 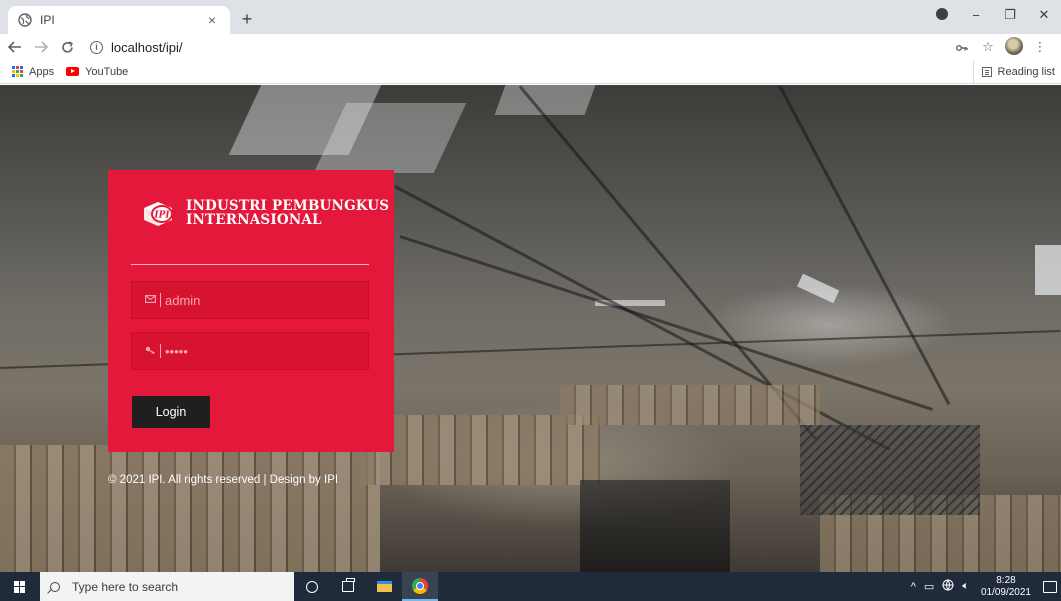 I want to click on brand: IPI INDUSTRI PEMBUNGKUS INTERNASIONAL, so click(x=263, y=213).